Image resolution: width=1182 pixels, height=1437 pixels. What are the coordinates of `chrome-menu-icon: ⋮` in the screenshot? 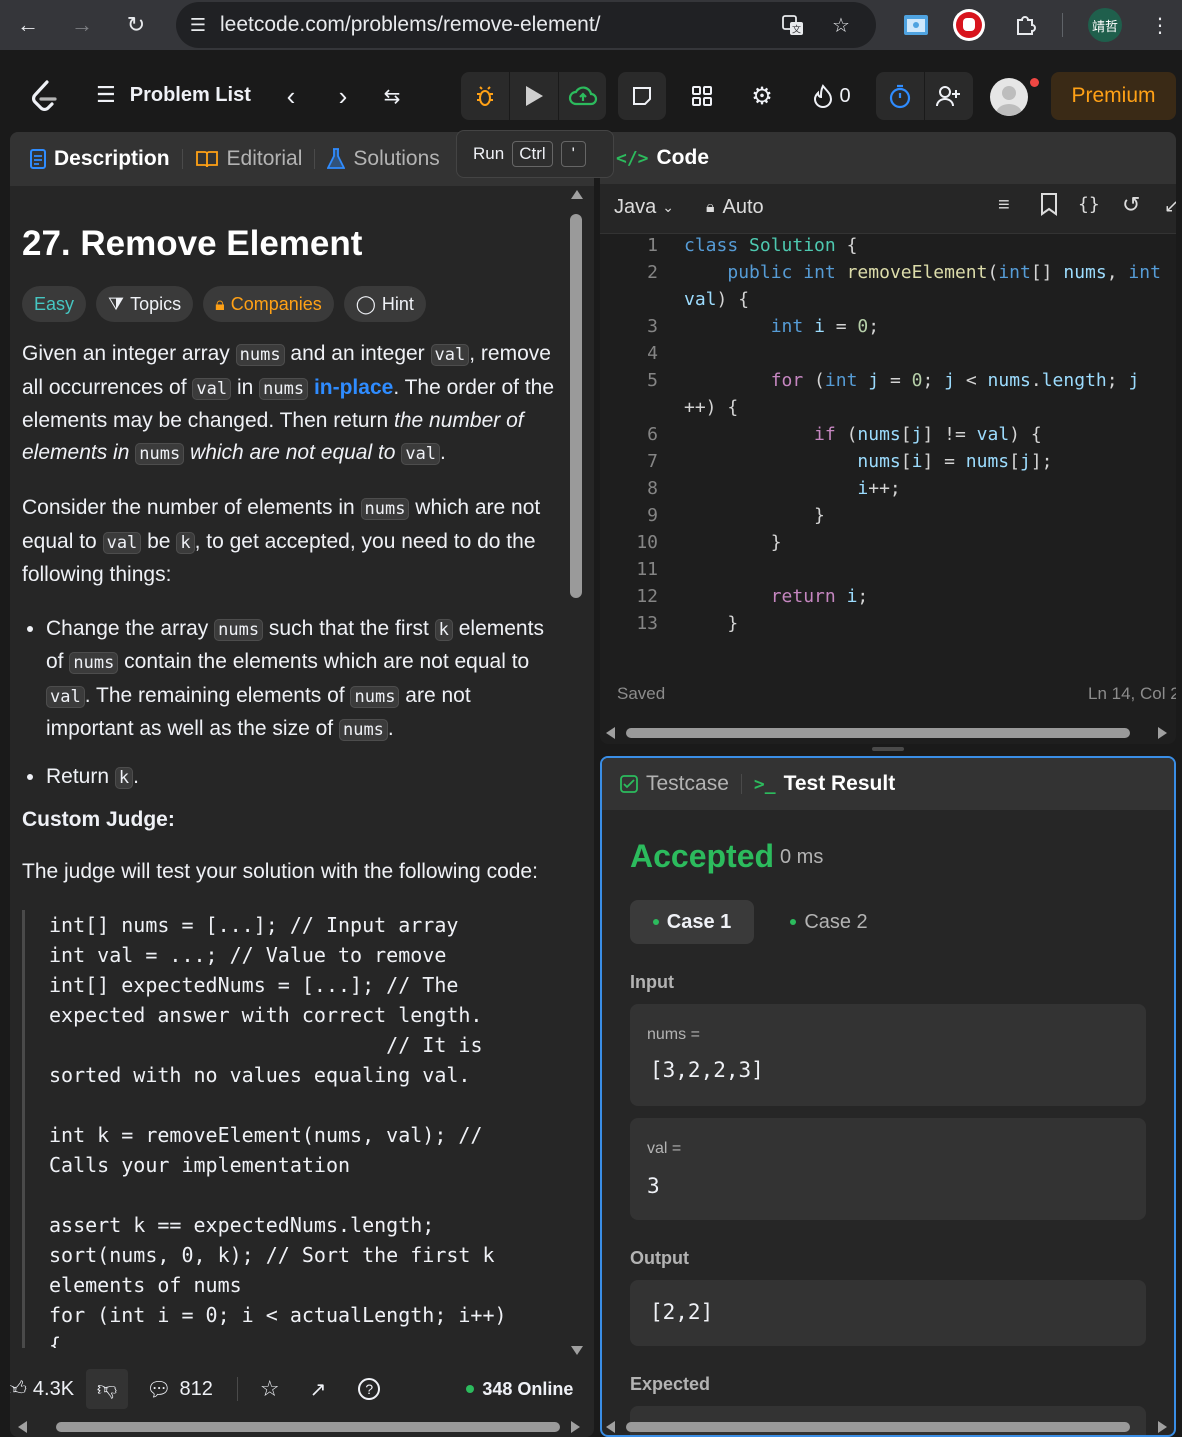 It's located at (1160, 25).